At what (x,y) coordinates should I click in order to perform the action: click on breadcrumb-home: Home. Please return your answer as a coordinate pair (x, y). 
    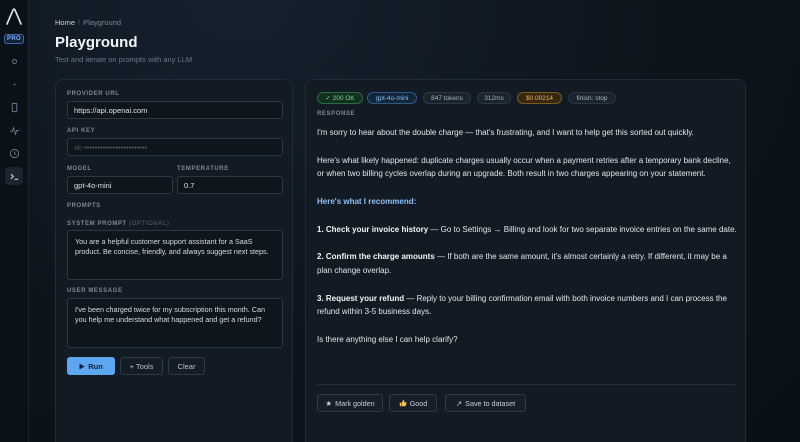
    Looking at the image, I should click on (65, 22).